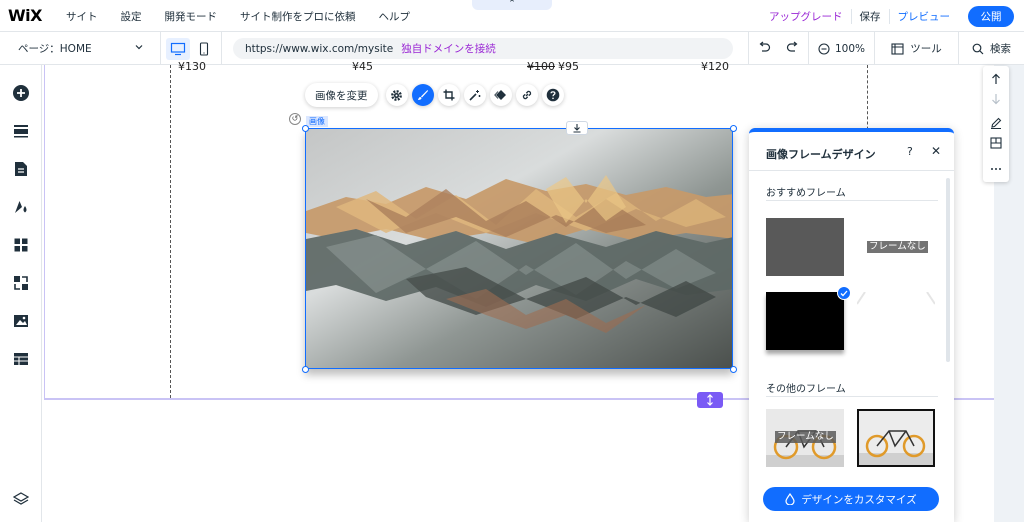 Image resolution: width=1024 pixels, height=522 pixels. What do you see at coordinates (978, 48) in the screenshot?
I see `search-icon` at bounding box center [978, 48].